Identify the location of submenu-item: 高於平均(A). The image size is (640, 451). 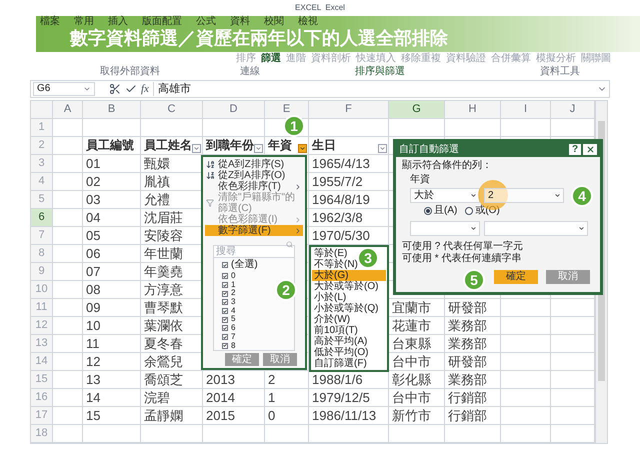
(341, 341).